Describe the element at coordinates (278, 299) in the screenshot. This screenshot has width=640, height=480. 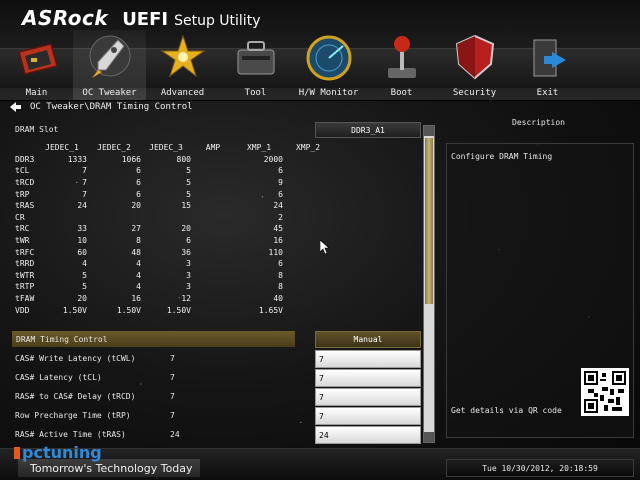
I see `spd-cell: 40` at that location.